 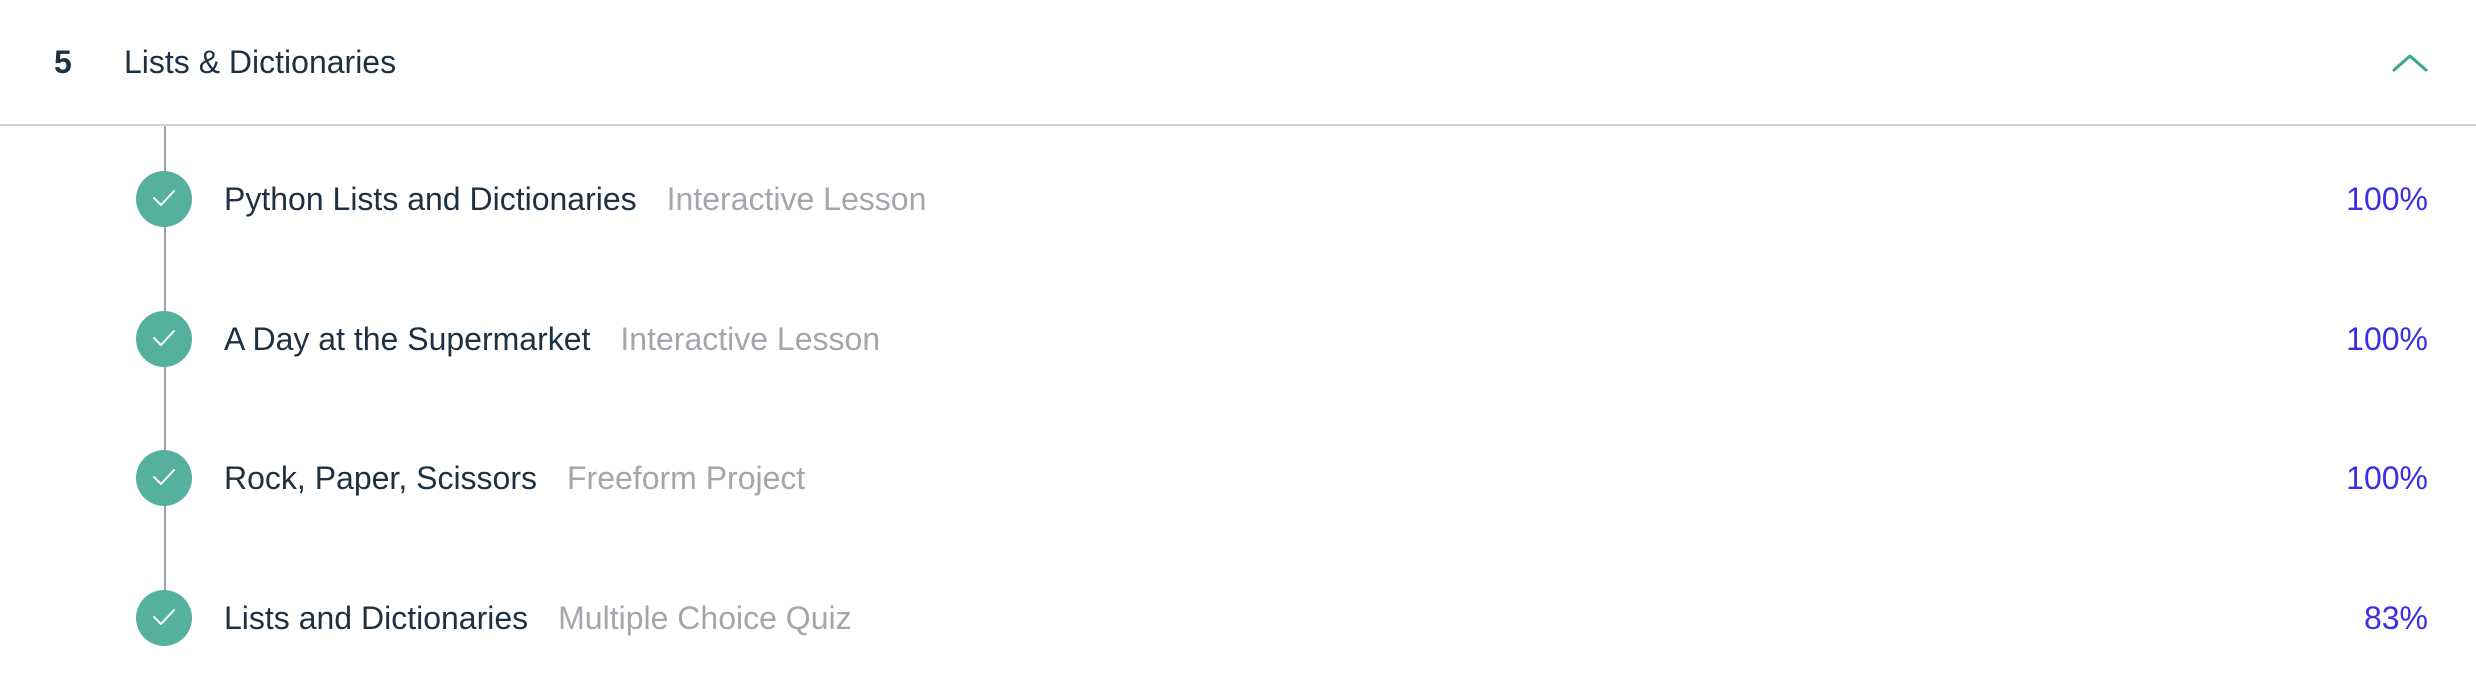 What do you see at coordinates (430, 199) in the screenshot?
I see `lesson-title: Python Lists and Dictionaries` at bounding box center [430, 199].